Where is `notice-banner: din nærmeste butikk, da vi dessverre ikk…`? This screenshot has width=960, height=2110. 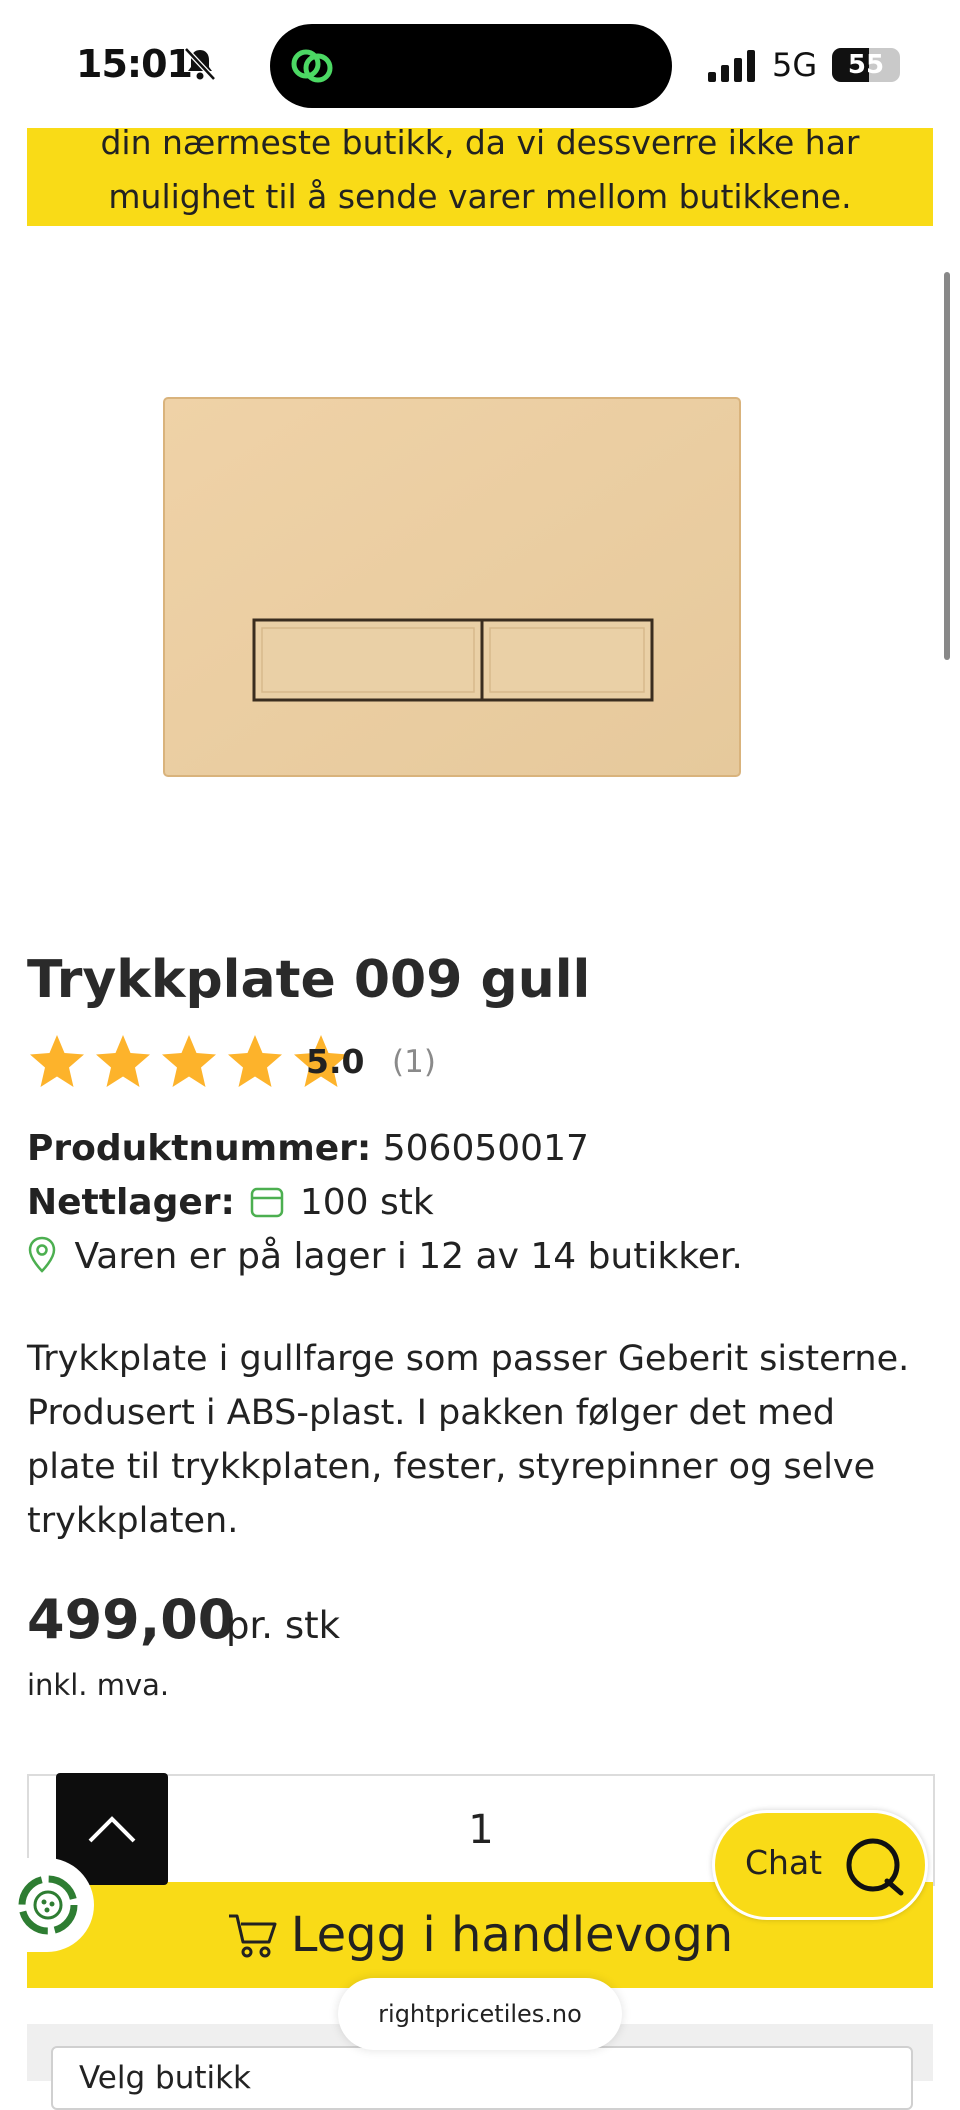 notice-banner: din nærmeste butikk, da vi dessverre ikk… is located at coordinates (480, 174).